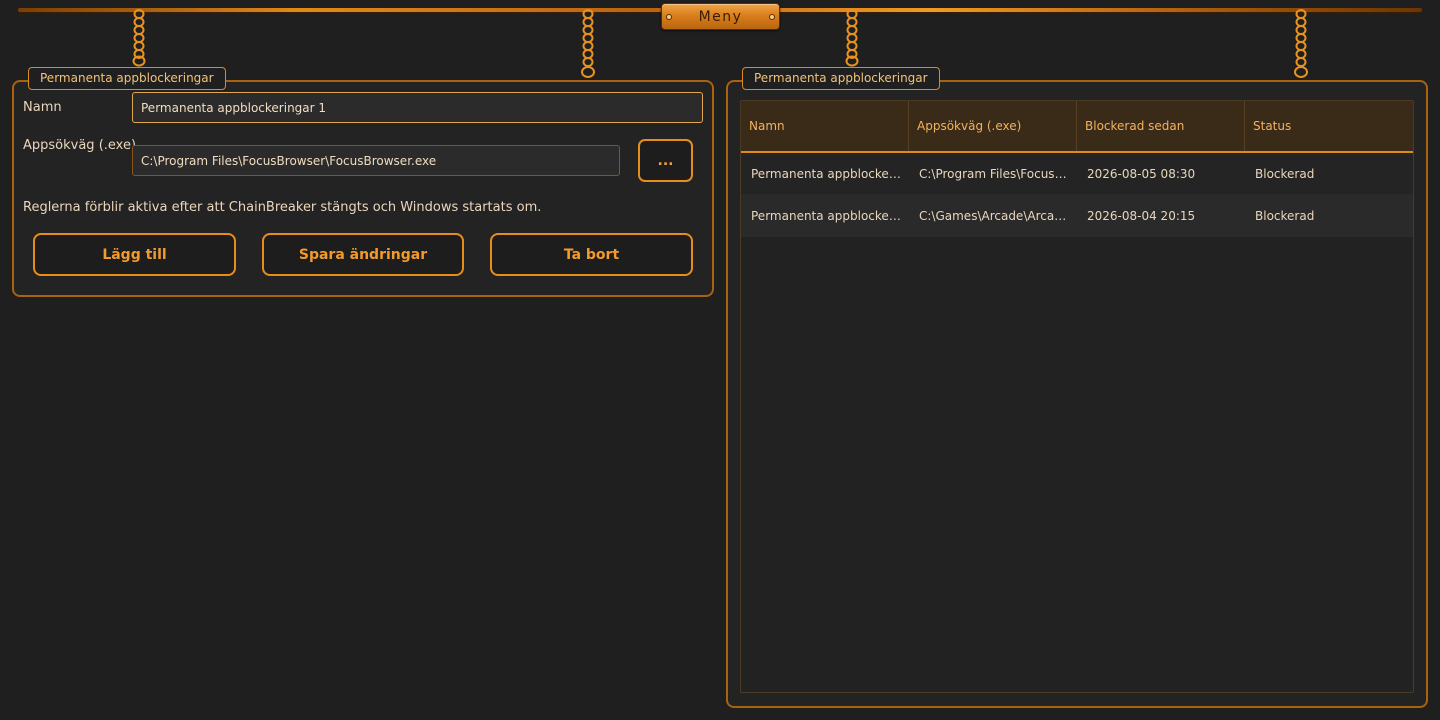  Describe the element at coordinates (993, 126) in the screenshot. I see `column-header-path: Appsökväg (.exe)` at that location.